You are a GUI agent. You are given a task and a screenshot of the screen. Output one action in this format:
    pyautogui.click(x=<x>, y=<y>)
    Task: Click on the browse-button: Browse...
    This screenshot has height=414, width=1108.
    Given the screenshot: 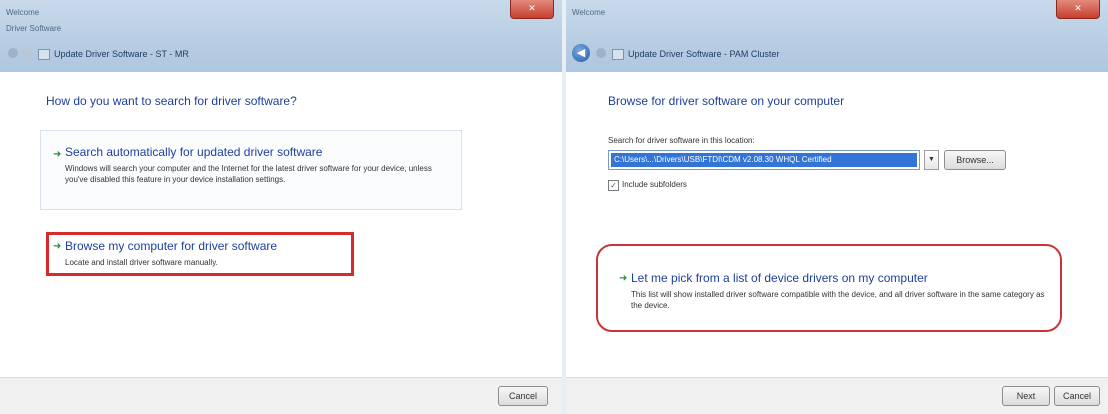 What is the action you would take?
    pyautogui.click(x=975, y=160)
    